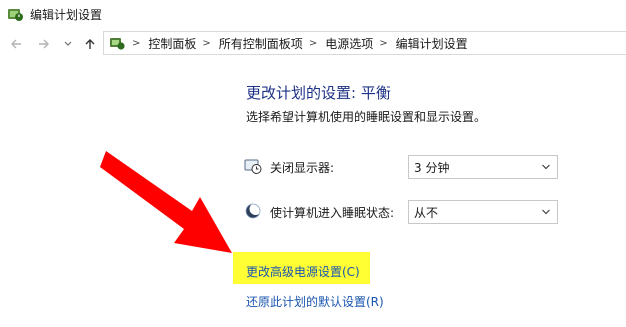 Image resolution: width=626 pixels, height=327 pixels. What do you see at coordinates (261, 43) in the screenshot?
I see `breadcrumb-all-items: 所有控制面板项` at bounding box center [261, 43].